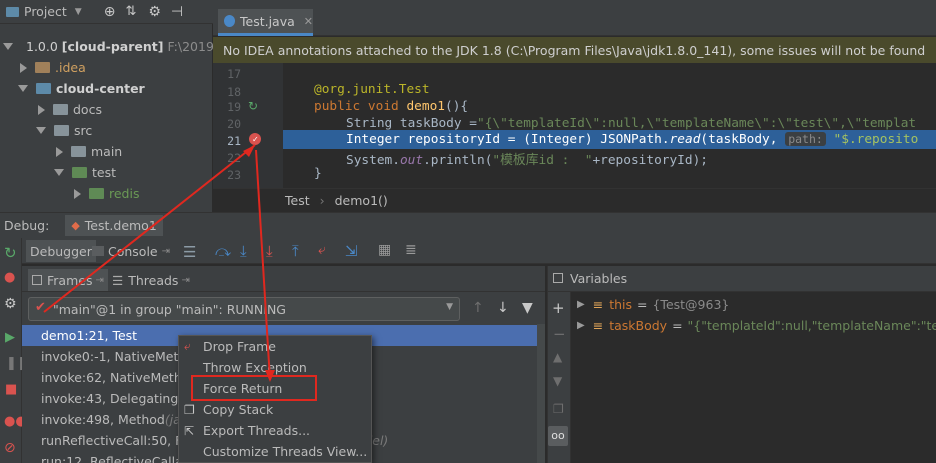 Image resolution: width=936 pixels, height=463 pixels. I want to click on annotation-arrows, so click(159, 263).